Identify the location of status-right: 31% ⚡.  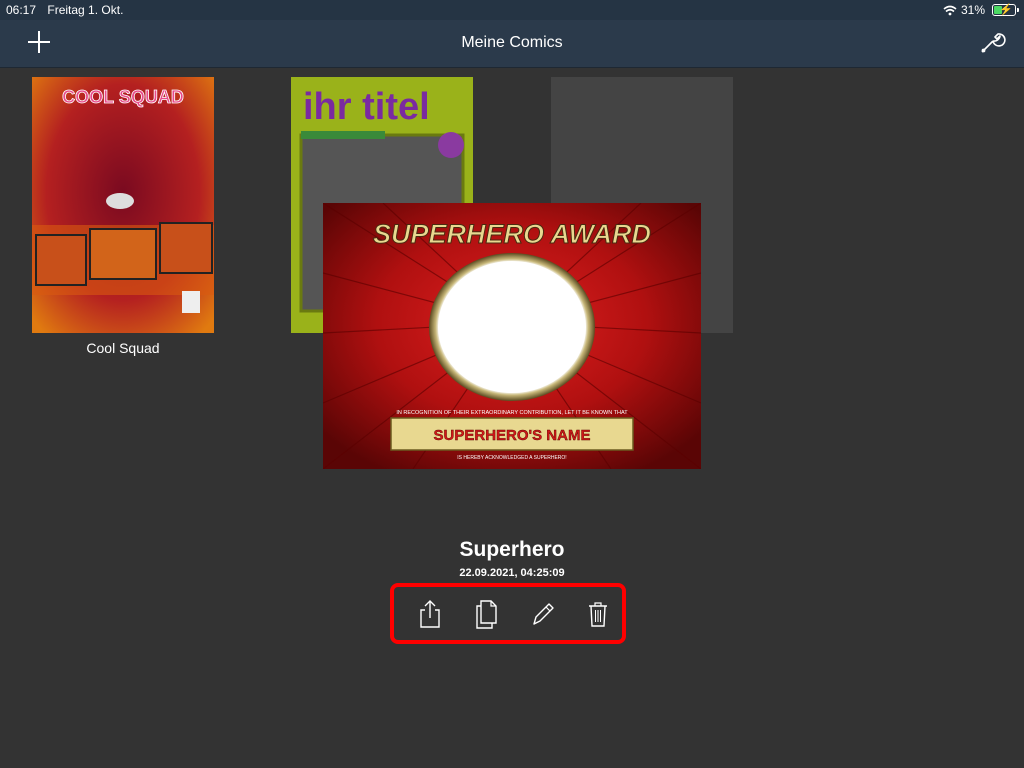
(981, 10).